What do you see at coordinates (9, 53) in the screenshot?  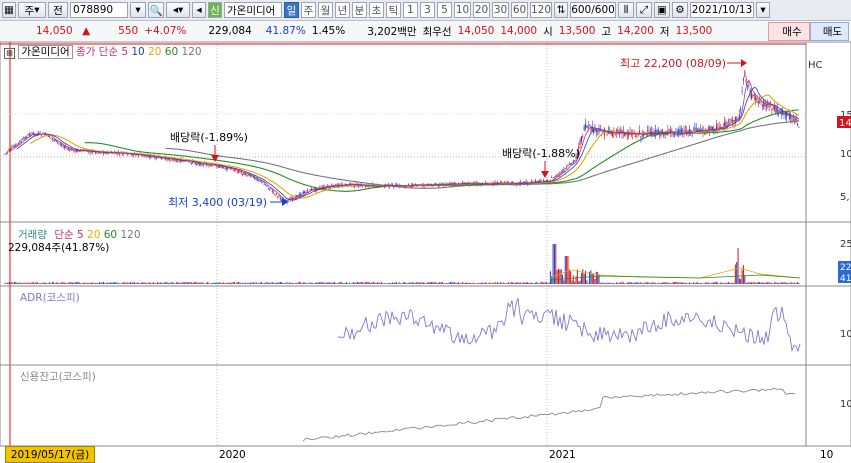 I see `settings-square-icon: ▤` at bounding box center [9, 53].